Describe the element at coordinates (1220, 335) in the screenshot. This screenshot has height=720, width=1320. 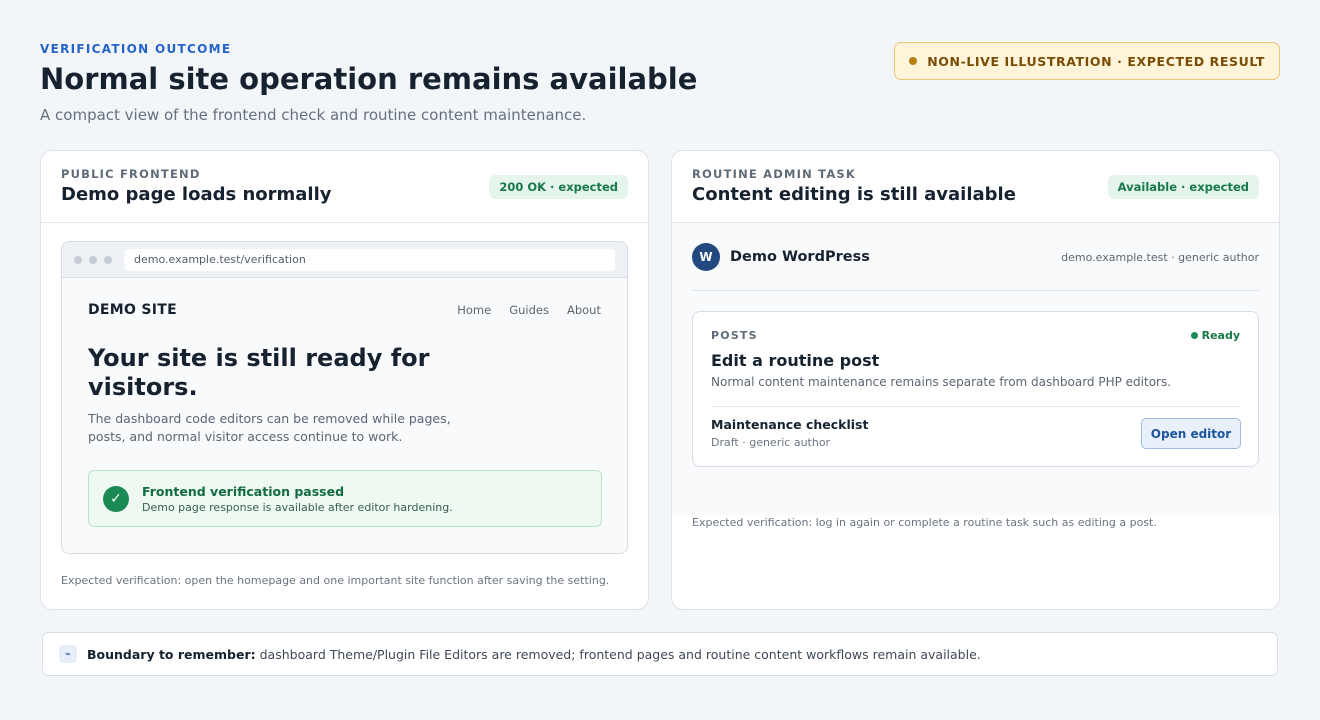
I see `posts-status-label: Ready` at that location.